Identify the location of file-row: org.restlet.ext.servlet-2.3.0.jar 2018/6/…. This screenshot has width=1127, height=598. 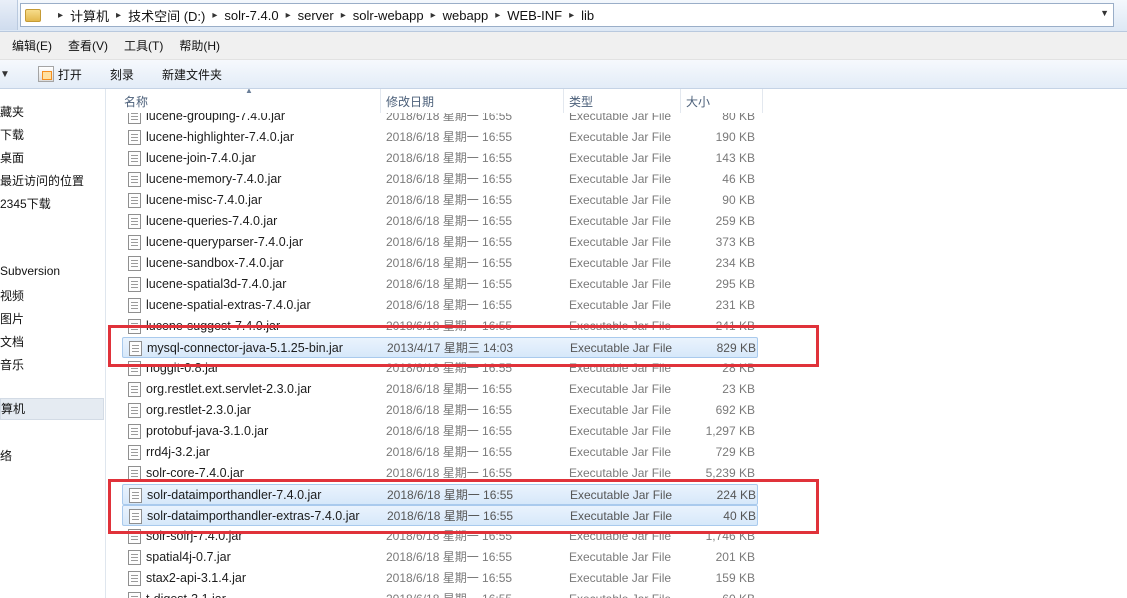
(440, 389).